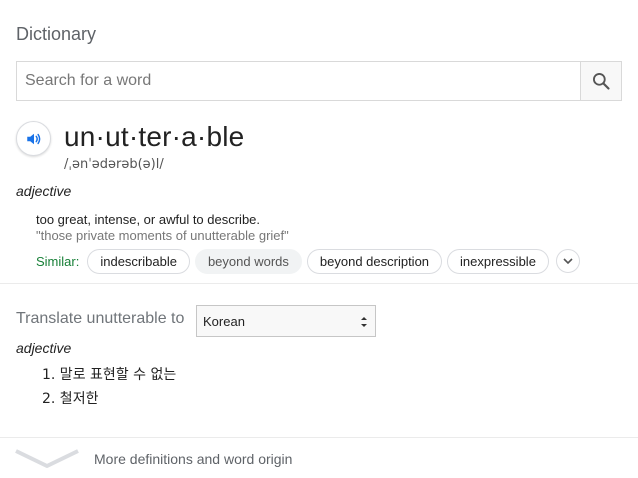  What do you see at coordinates (193, 459) in the screenshot?
I see `more-definitions-label: More definitions and word origin` at bounding box center [193, 459].